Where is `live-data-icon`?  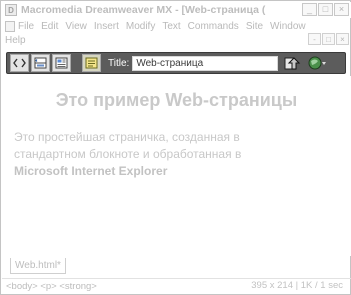 live-data-icon is located at coordinates (91, 63).